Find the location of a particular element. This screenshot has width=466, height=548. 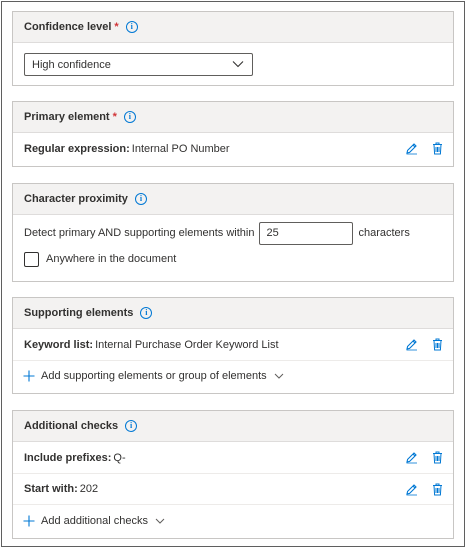

primary-element-value: Internal PO Number is located at coordinates (180, 148).